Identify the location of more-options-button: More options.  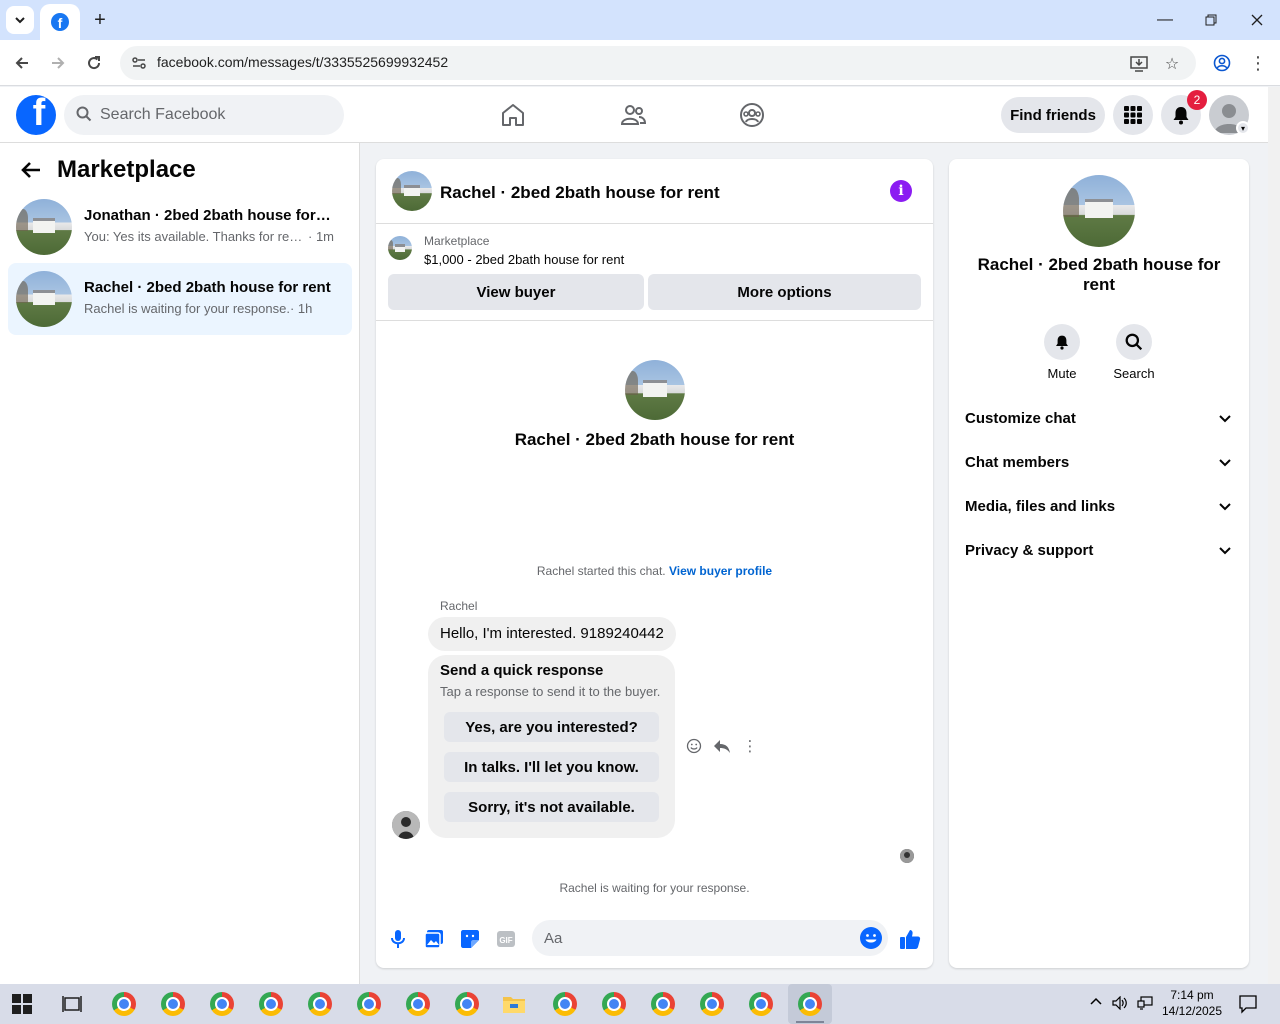
(784, 292).